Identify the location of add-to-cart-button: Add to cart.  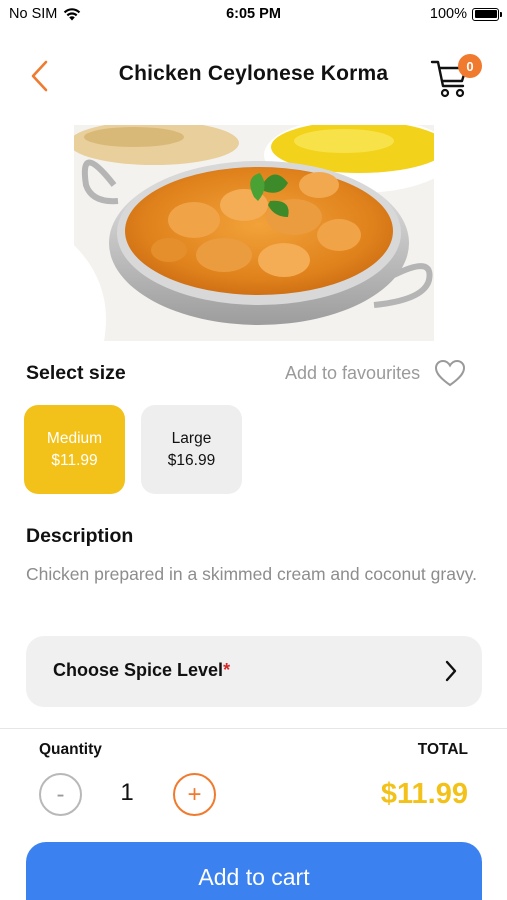
(254, 871).